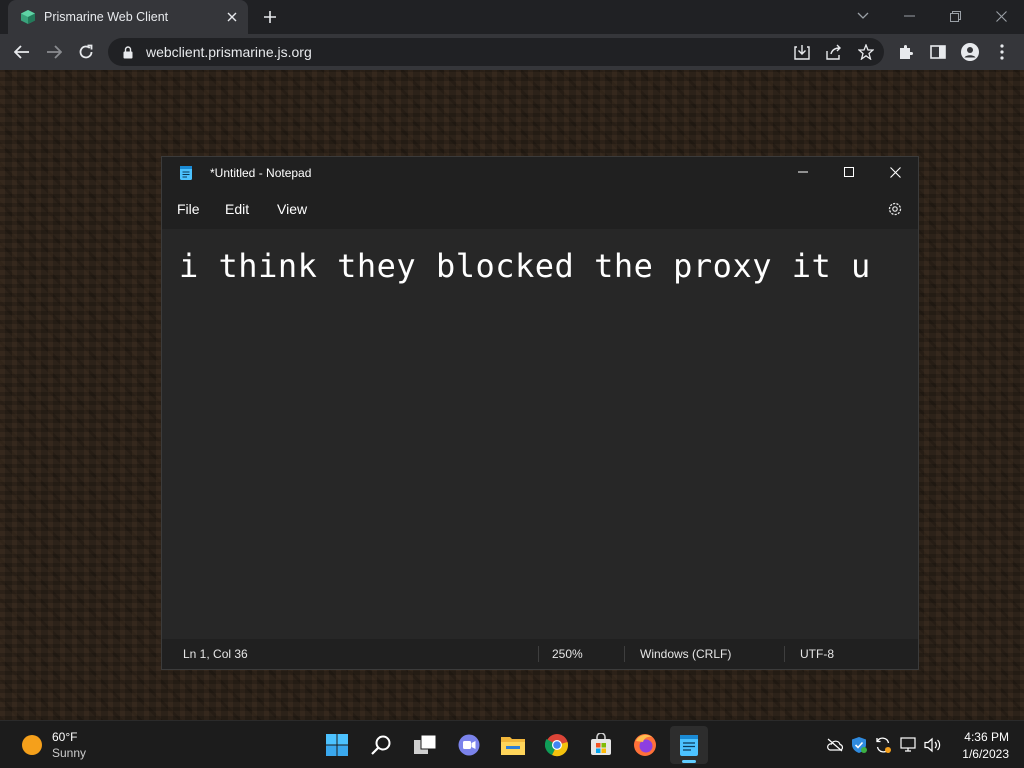 This screenshot has width=1024, height=768. What do you see at coordinates (69, 753) in the screenshot?
I see `weather-condition: Sunny` at bounding box center [69, 753].